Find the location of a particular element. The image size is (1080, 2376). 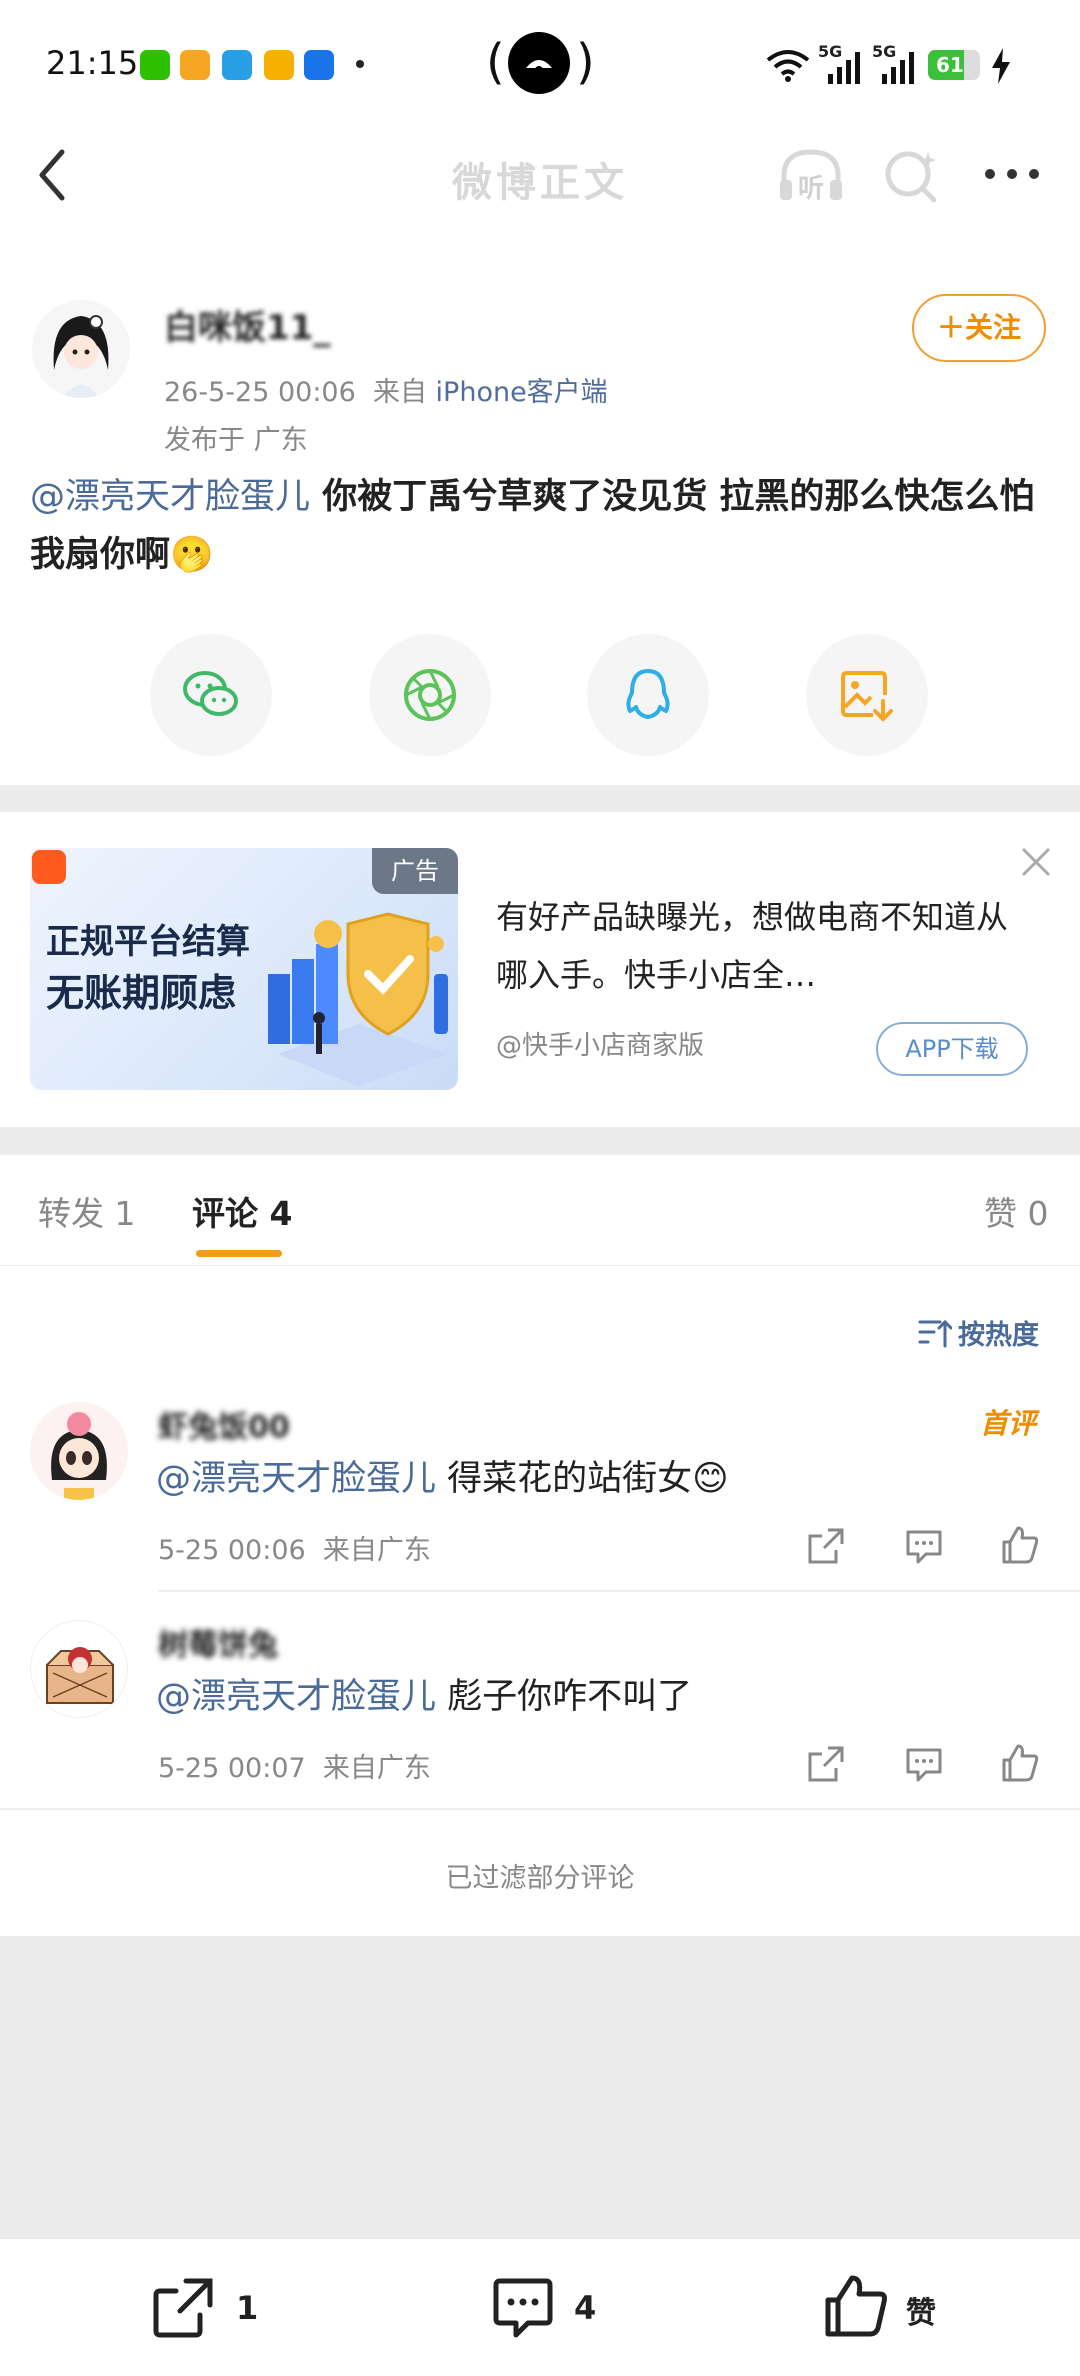

comment-mention: @漂亮天才脸蛋儿 is located at coordinates (296, 1479).